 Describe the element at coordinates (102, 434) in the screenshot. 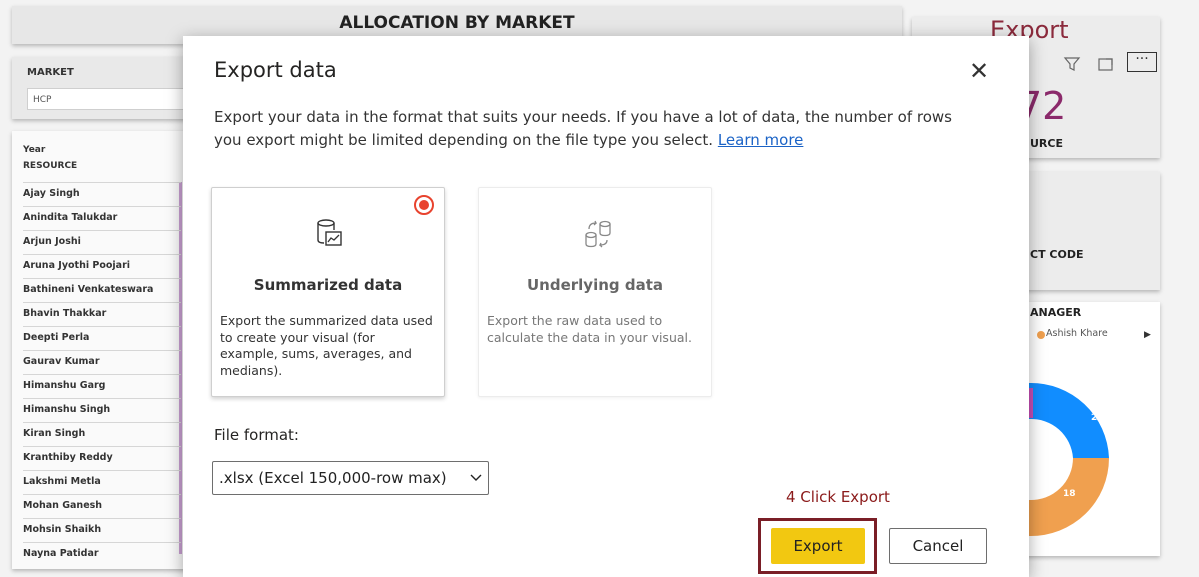

I see `table-row: Kiran Singh` at that location.